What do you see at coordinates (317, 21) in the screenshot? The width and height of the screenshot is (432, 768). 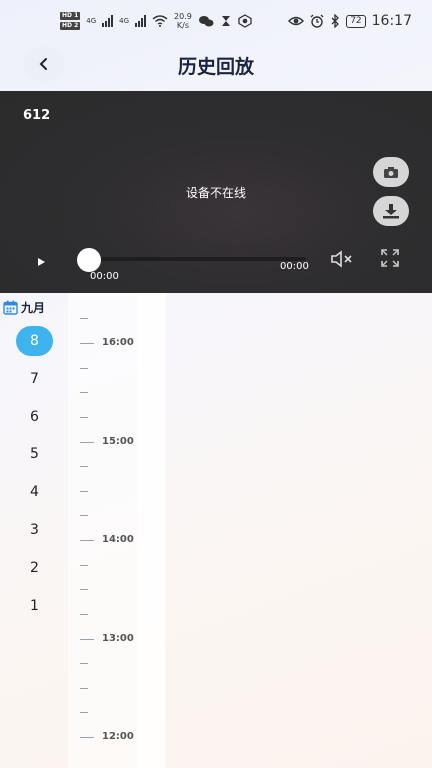 I see `alarm-icon` at bounding box center [317, 21].